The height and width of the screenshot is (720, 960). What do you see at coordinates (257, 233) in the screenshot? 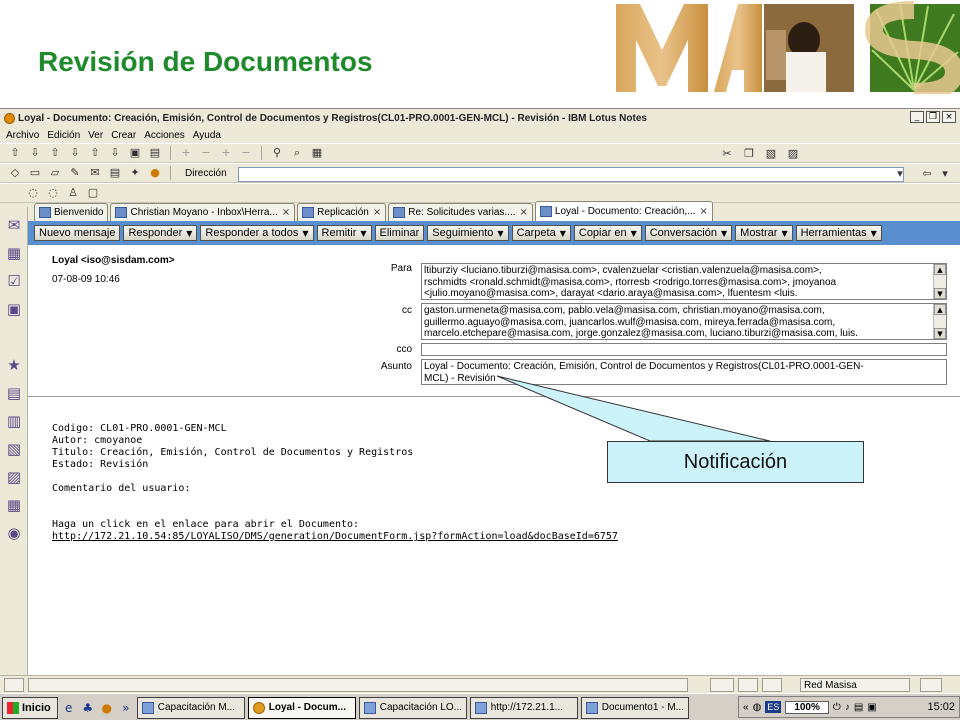
I see `responder-a-todos-button: Responder a todos ▼` at bounding box center [257, 233].